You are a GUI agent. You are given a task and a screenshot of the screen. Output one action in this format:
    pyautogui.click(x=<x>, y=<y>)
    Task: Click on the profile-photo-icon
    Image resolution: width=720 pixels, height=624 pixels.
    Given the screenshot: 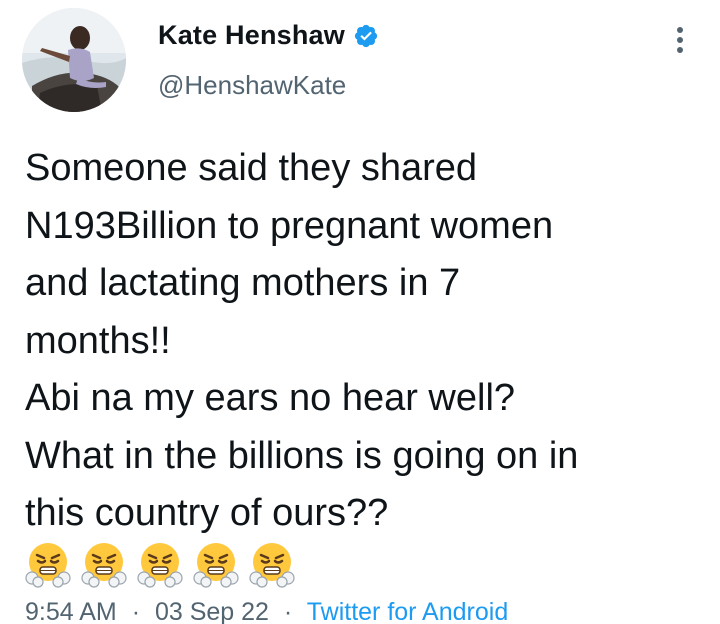 What is the action you would take?
    pyautogui.click(x=74, y=60)
    